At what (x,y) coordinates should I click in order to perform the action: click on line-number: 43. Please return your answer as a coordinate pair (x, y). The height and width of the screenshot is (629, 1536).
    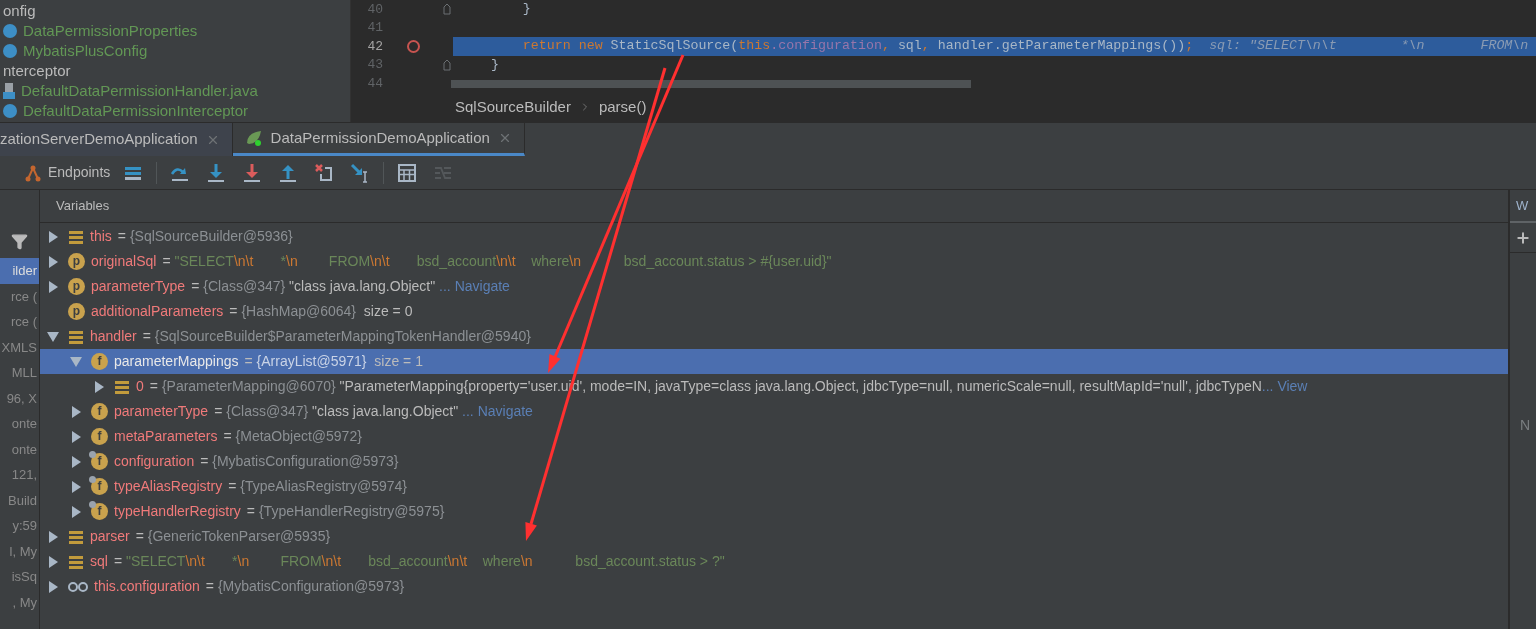
    Looking at the image, I should click on (374, 65).